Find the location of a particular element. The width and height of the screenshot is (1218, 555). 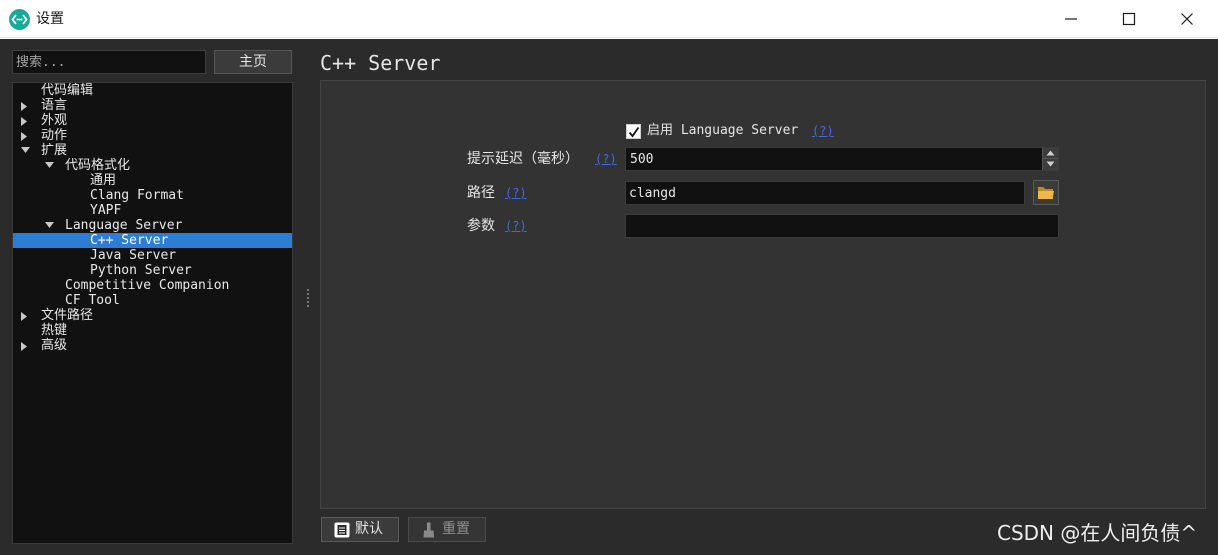

folder-icon is located at coordinates (1046, 193).